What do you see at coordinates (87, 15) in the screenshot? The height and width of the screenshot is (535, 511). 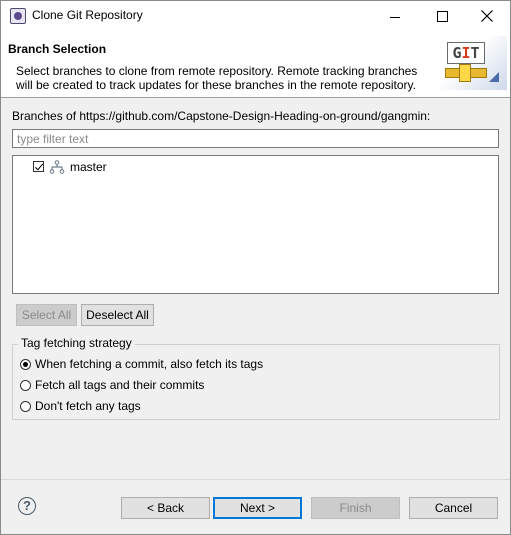 I see `window-title: Clone Git Repository` at bounding box center [87, 15].